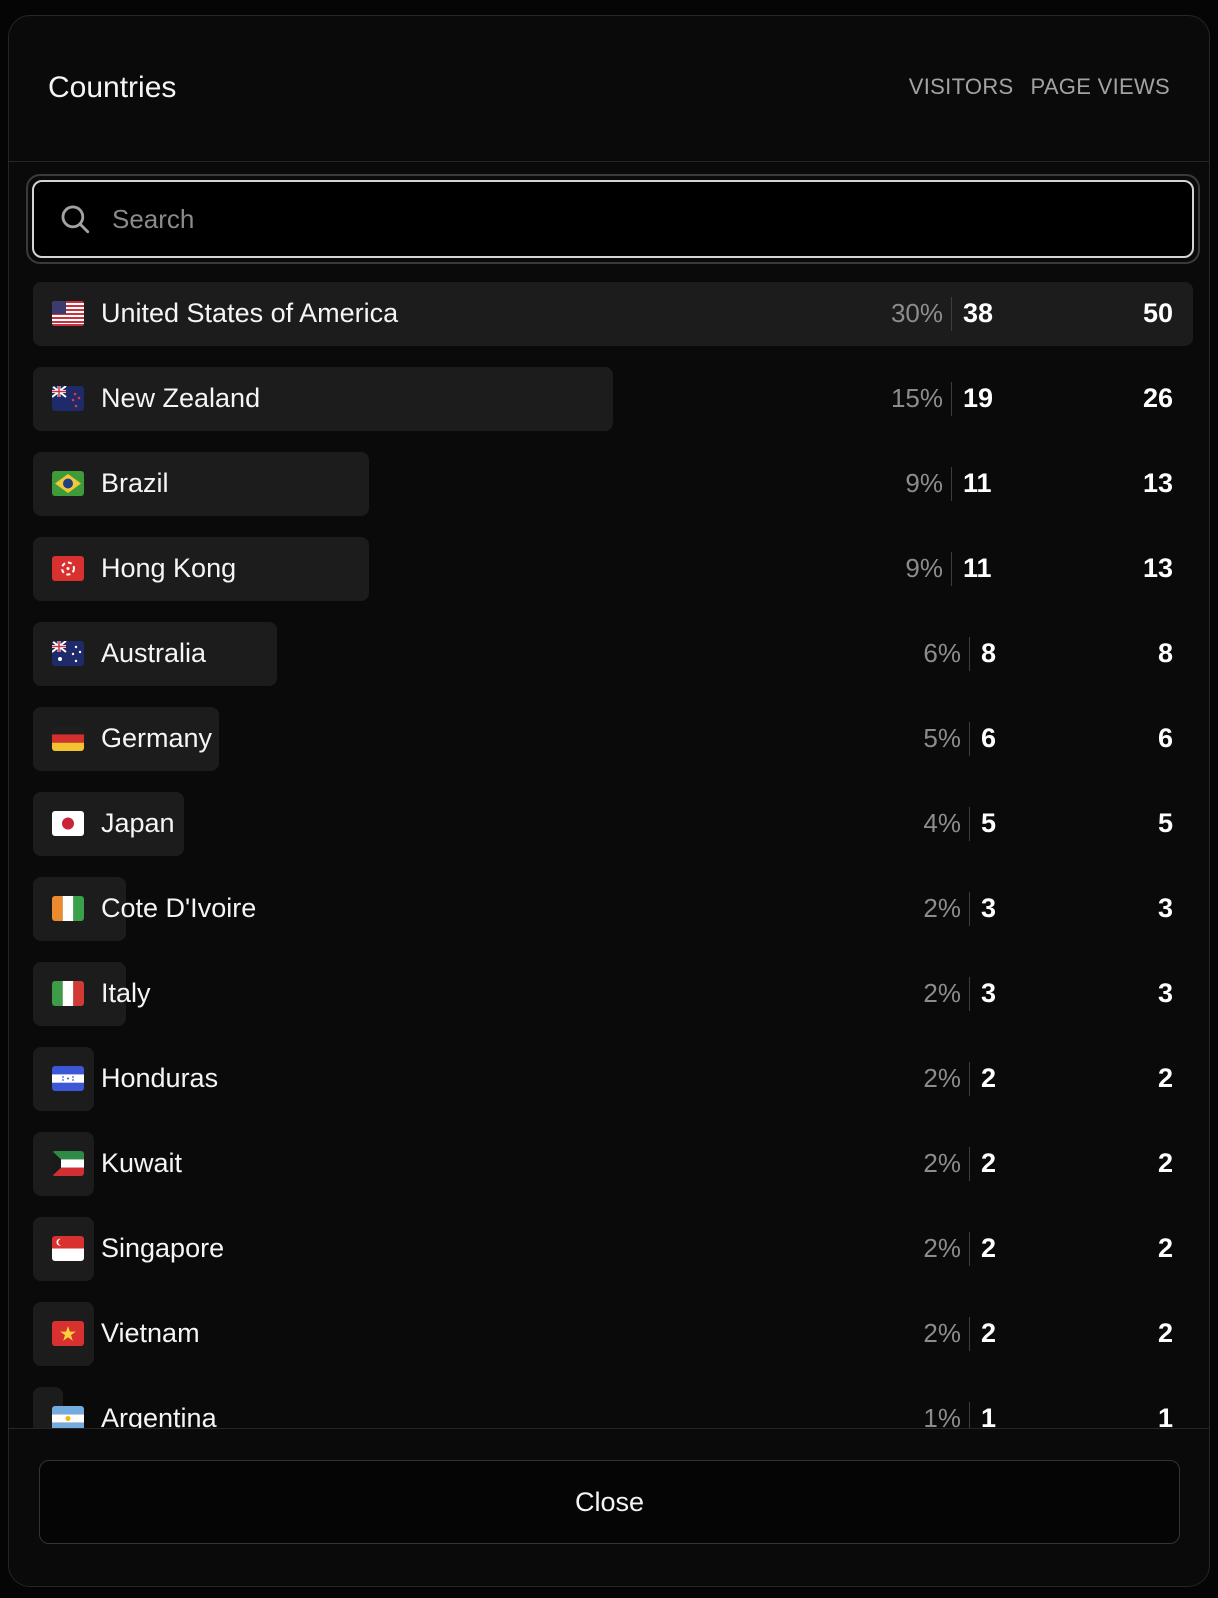 This screenshot has height=1598, width=1218. Describe the element at coordinates (613, 569) in the screenshot. I see `country-row: Hong Kong 9% 11 13` at that location.